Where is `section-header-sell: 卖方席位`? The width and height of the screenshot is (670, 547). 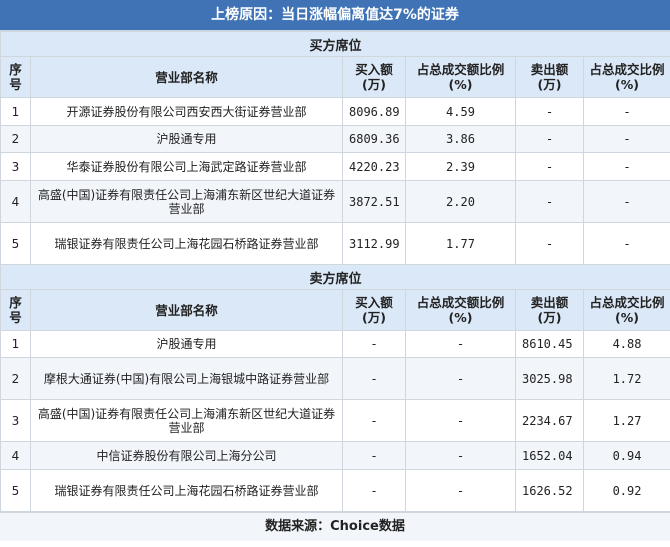 section-header-sell: 卖方席位 is located at coordinates (335, 277).